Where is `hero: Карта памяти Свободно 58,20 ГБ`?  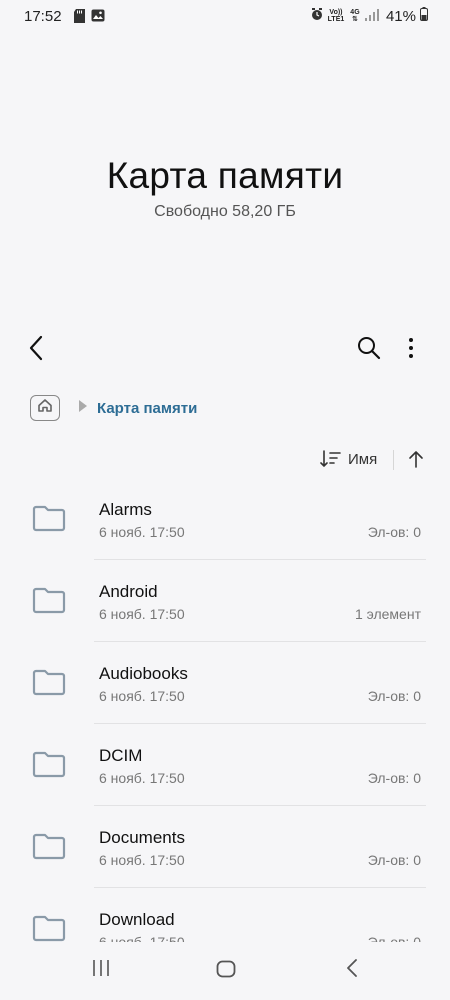 hero: Карта памяти Свободно 58,20 ГБ is located at coordinates (225, 188).